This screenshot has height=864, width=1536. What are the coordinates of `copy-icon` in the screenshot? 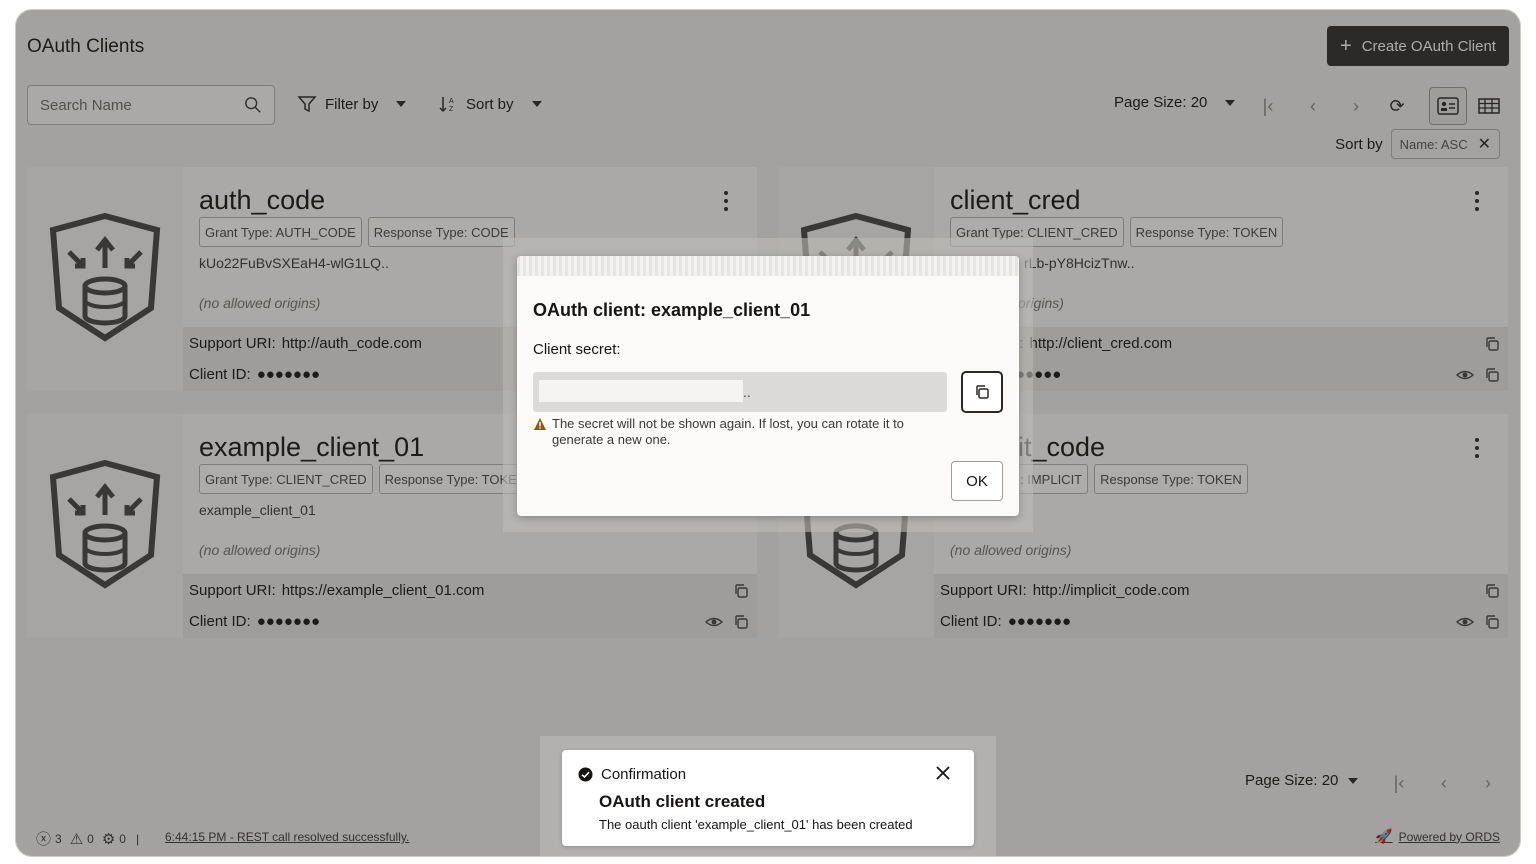 It's located at (982, 392).